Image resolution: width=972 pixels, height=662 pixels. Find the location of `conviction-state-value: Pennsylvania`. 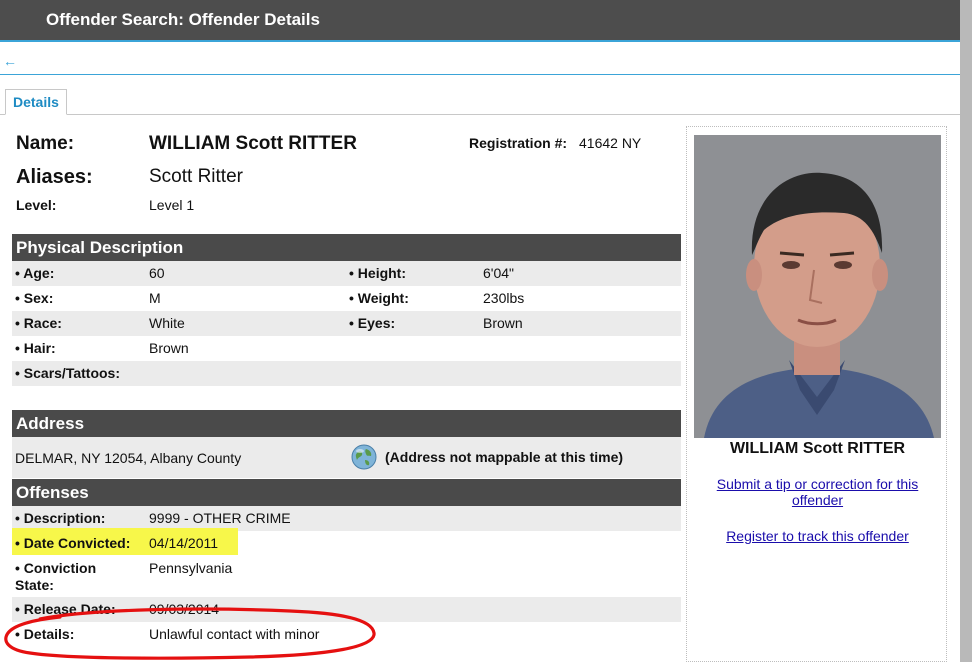

conviction-state-value: Pennsylvania is located at coordinates (191, 568).